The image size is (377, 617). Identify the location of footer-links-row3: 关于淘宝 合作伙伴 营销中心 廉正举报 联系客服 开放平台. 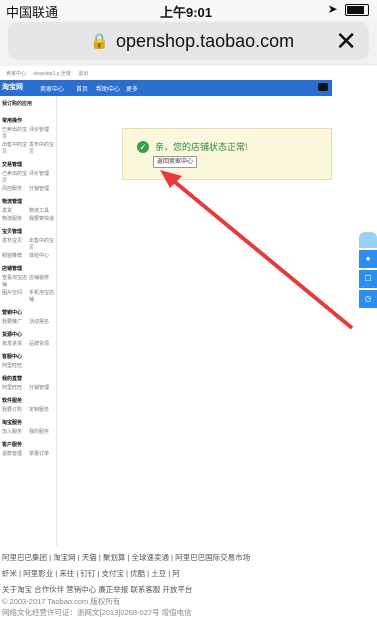
(97, 589).